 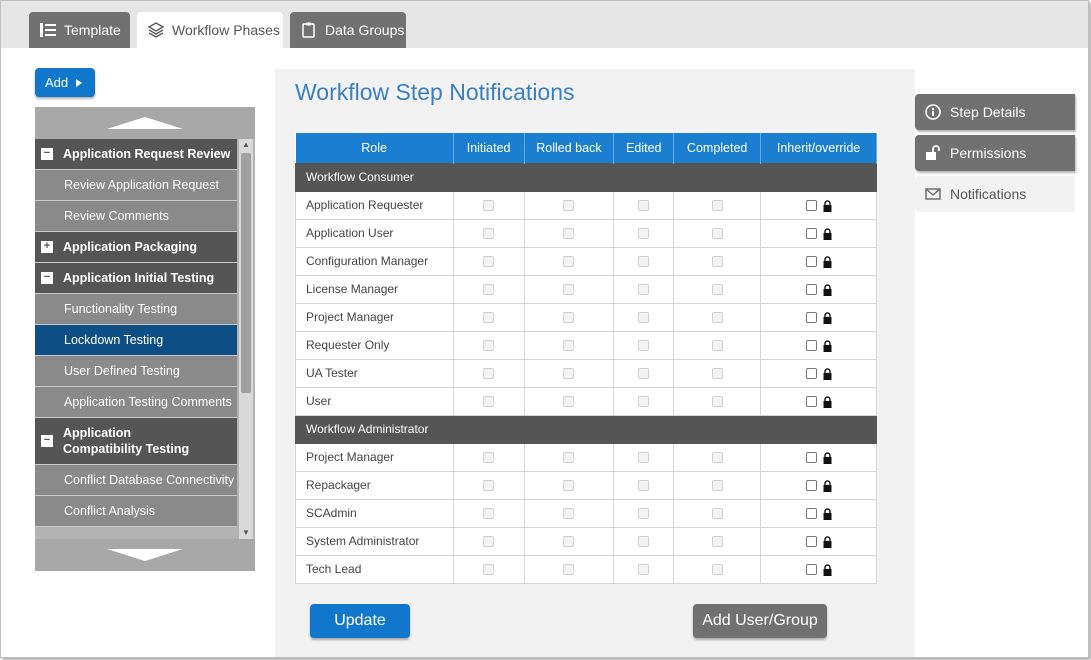 I want to click on tree-item-application-testing-comments: Application Testing Comments, so click(x=136, y=402).